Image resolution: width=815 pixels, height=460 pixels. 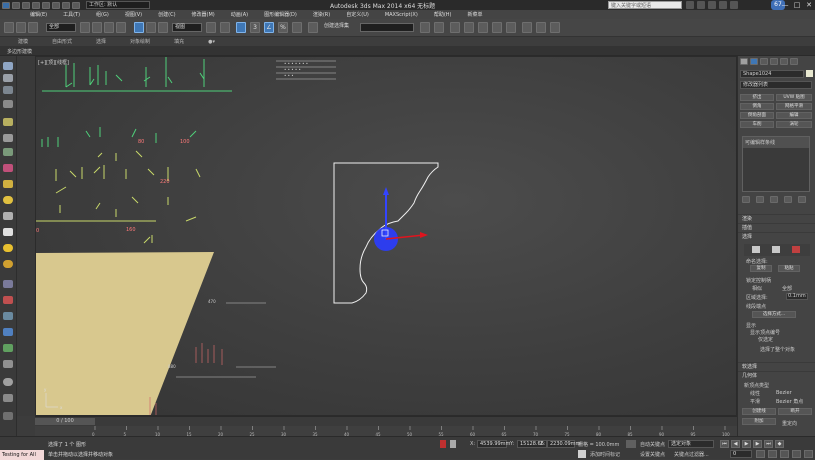 I want to click on menu-animation: 动画(A), so click(x=239, y=14).